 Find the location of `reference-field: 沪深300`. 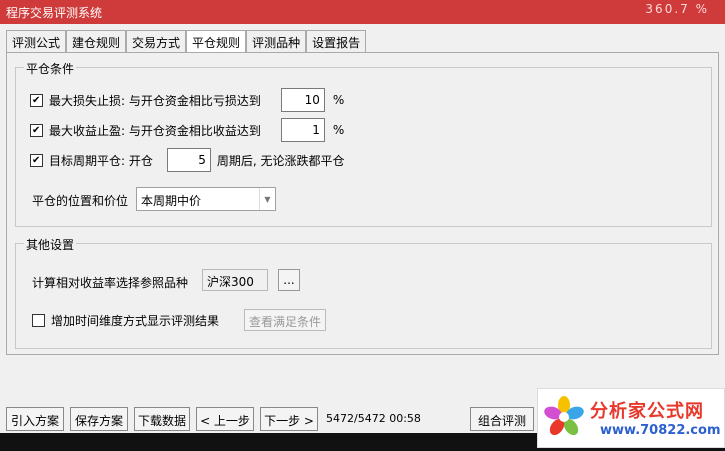

reference-field: 沪深300 is located at coordinates (235, 280).